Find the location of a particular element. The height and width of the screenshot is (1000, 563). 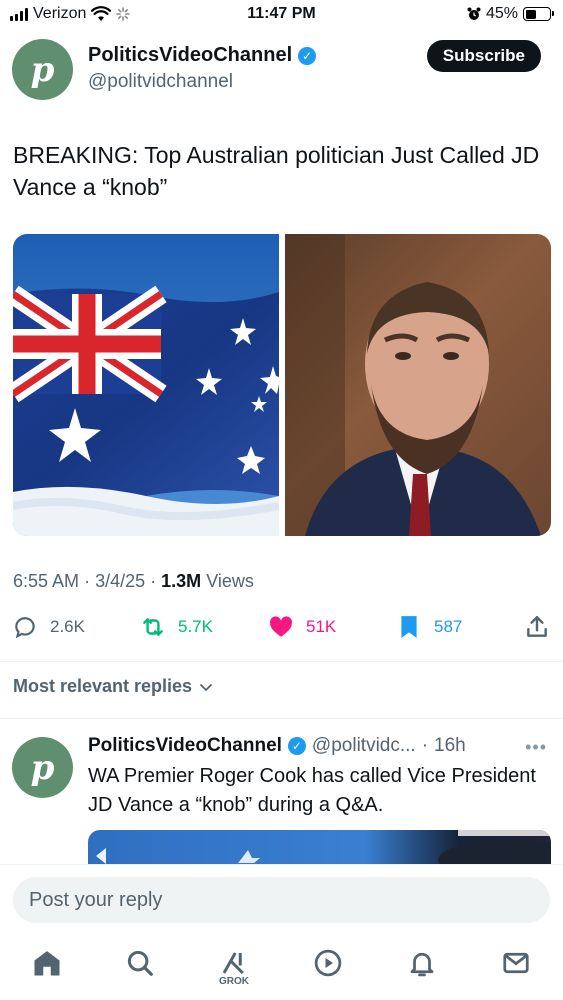

reply-input is located at coordinates (281, 900).